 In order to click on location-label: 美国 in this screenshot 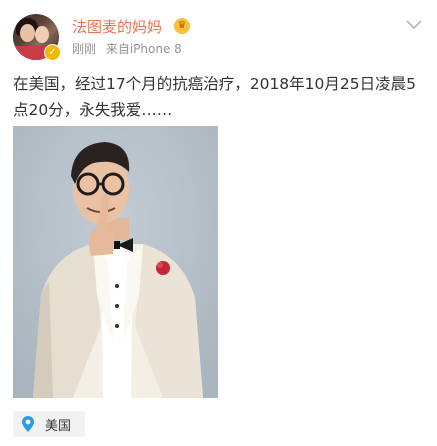, I will do `click(58, 426)`.